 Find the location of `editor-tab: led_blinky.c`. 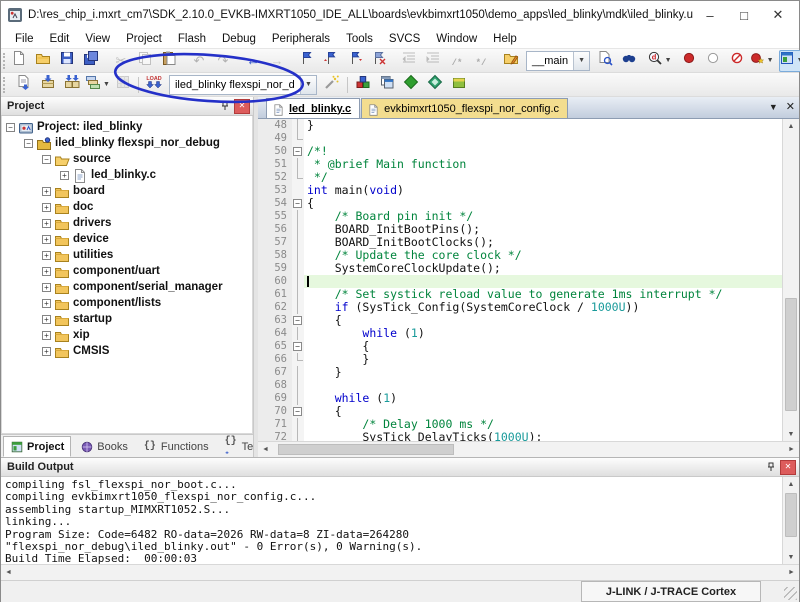

editor-tab: led_blinky.c is located at coordinates (313, 108).